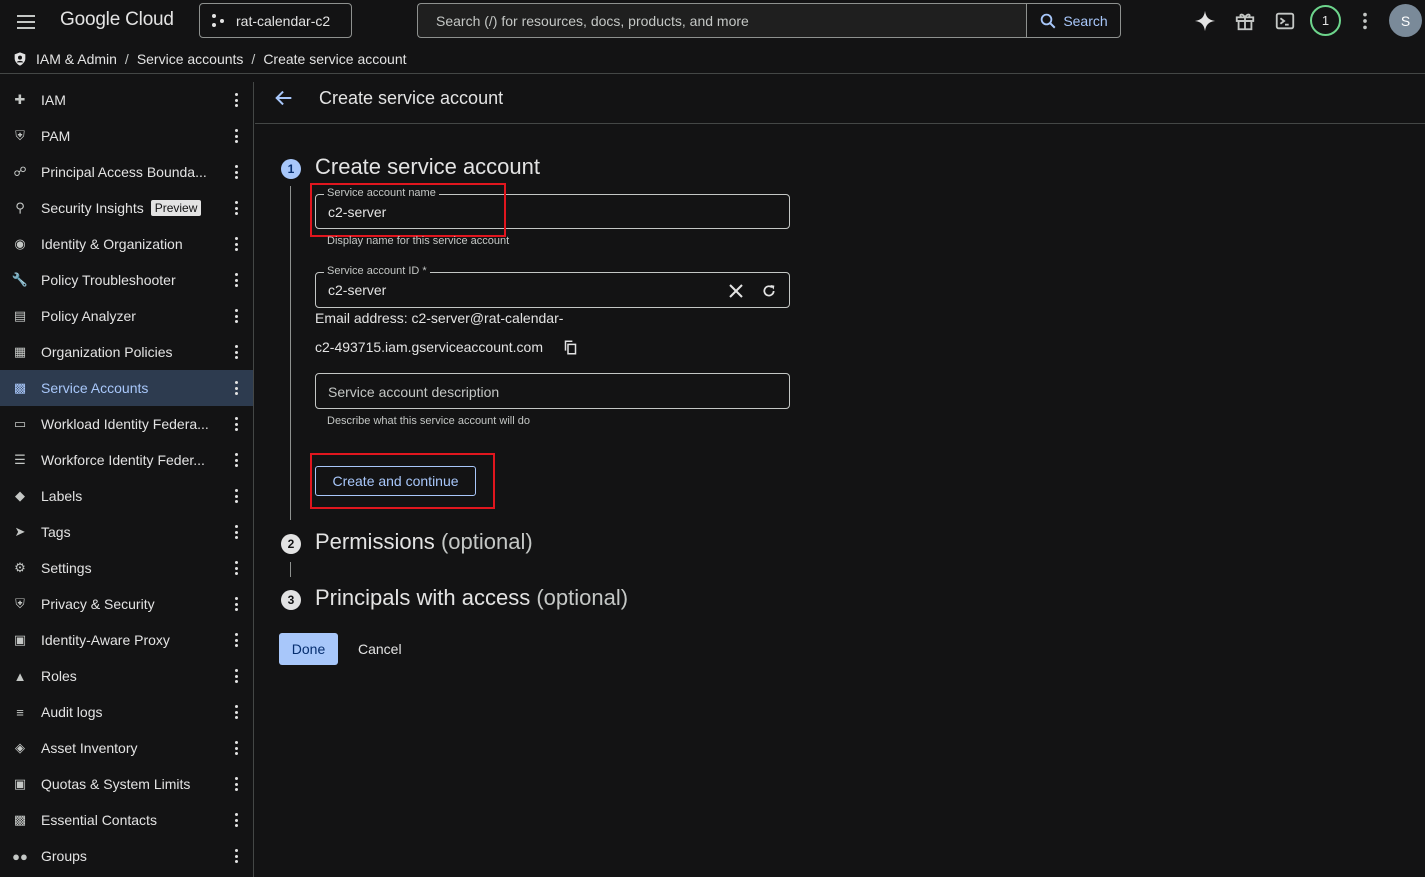 This screenshot has width=1425, height=877. Describe the element at coordinates (126, 676) in the screenshot. I see `sidebar-item-roles: ▲ Roles` at that location.